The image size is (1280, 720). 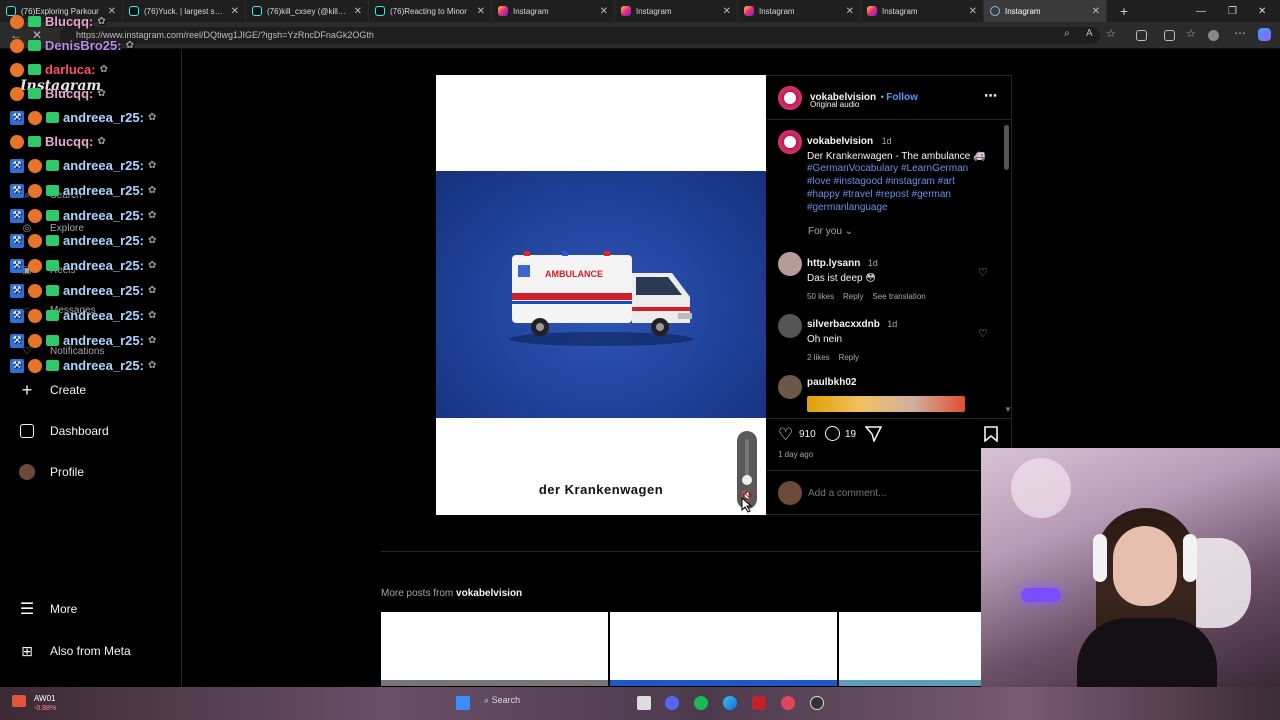 What do you see at coordinates (52, 240) in the screenshot?
I see `gift-badge-icon` at bounding box center [52, 240].